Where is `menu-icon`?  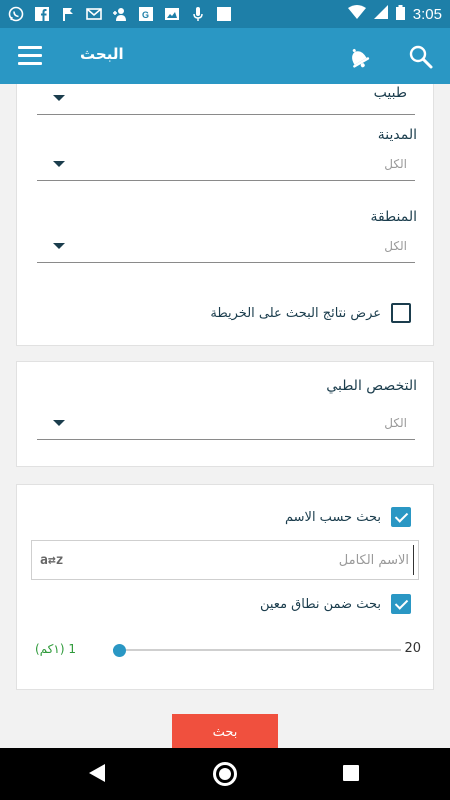
menu-icon is located at coordinates (30, 56).